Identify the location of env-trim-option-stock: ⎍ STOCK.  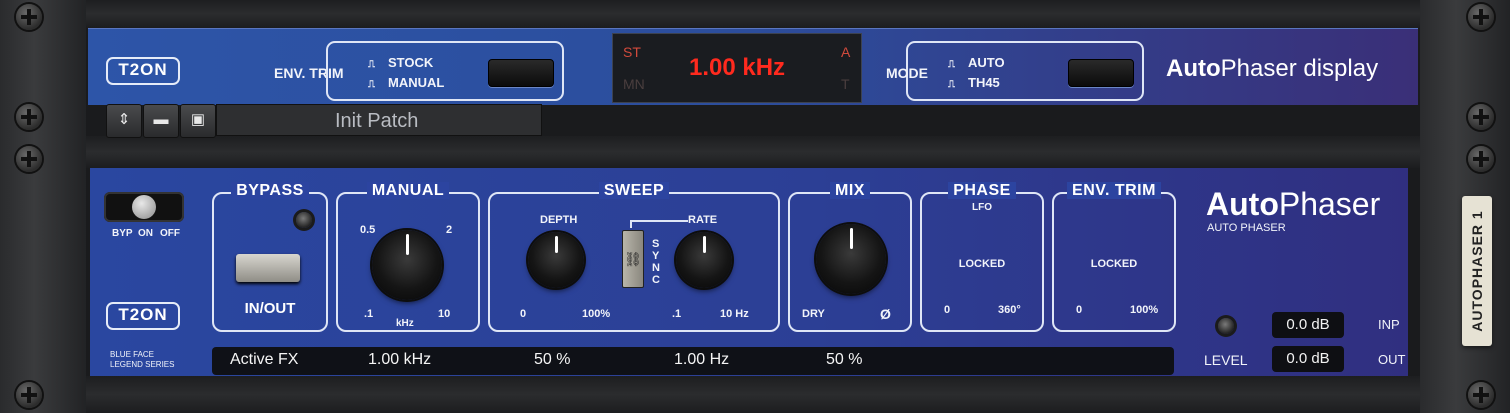
(400, 62).